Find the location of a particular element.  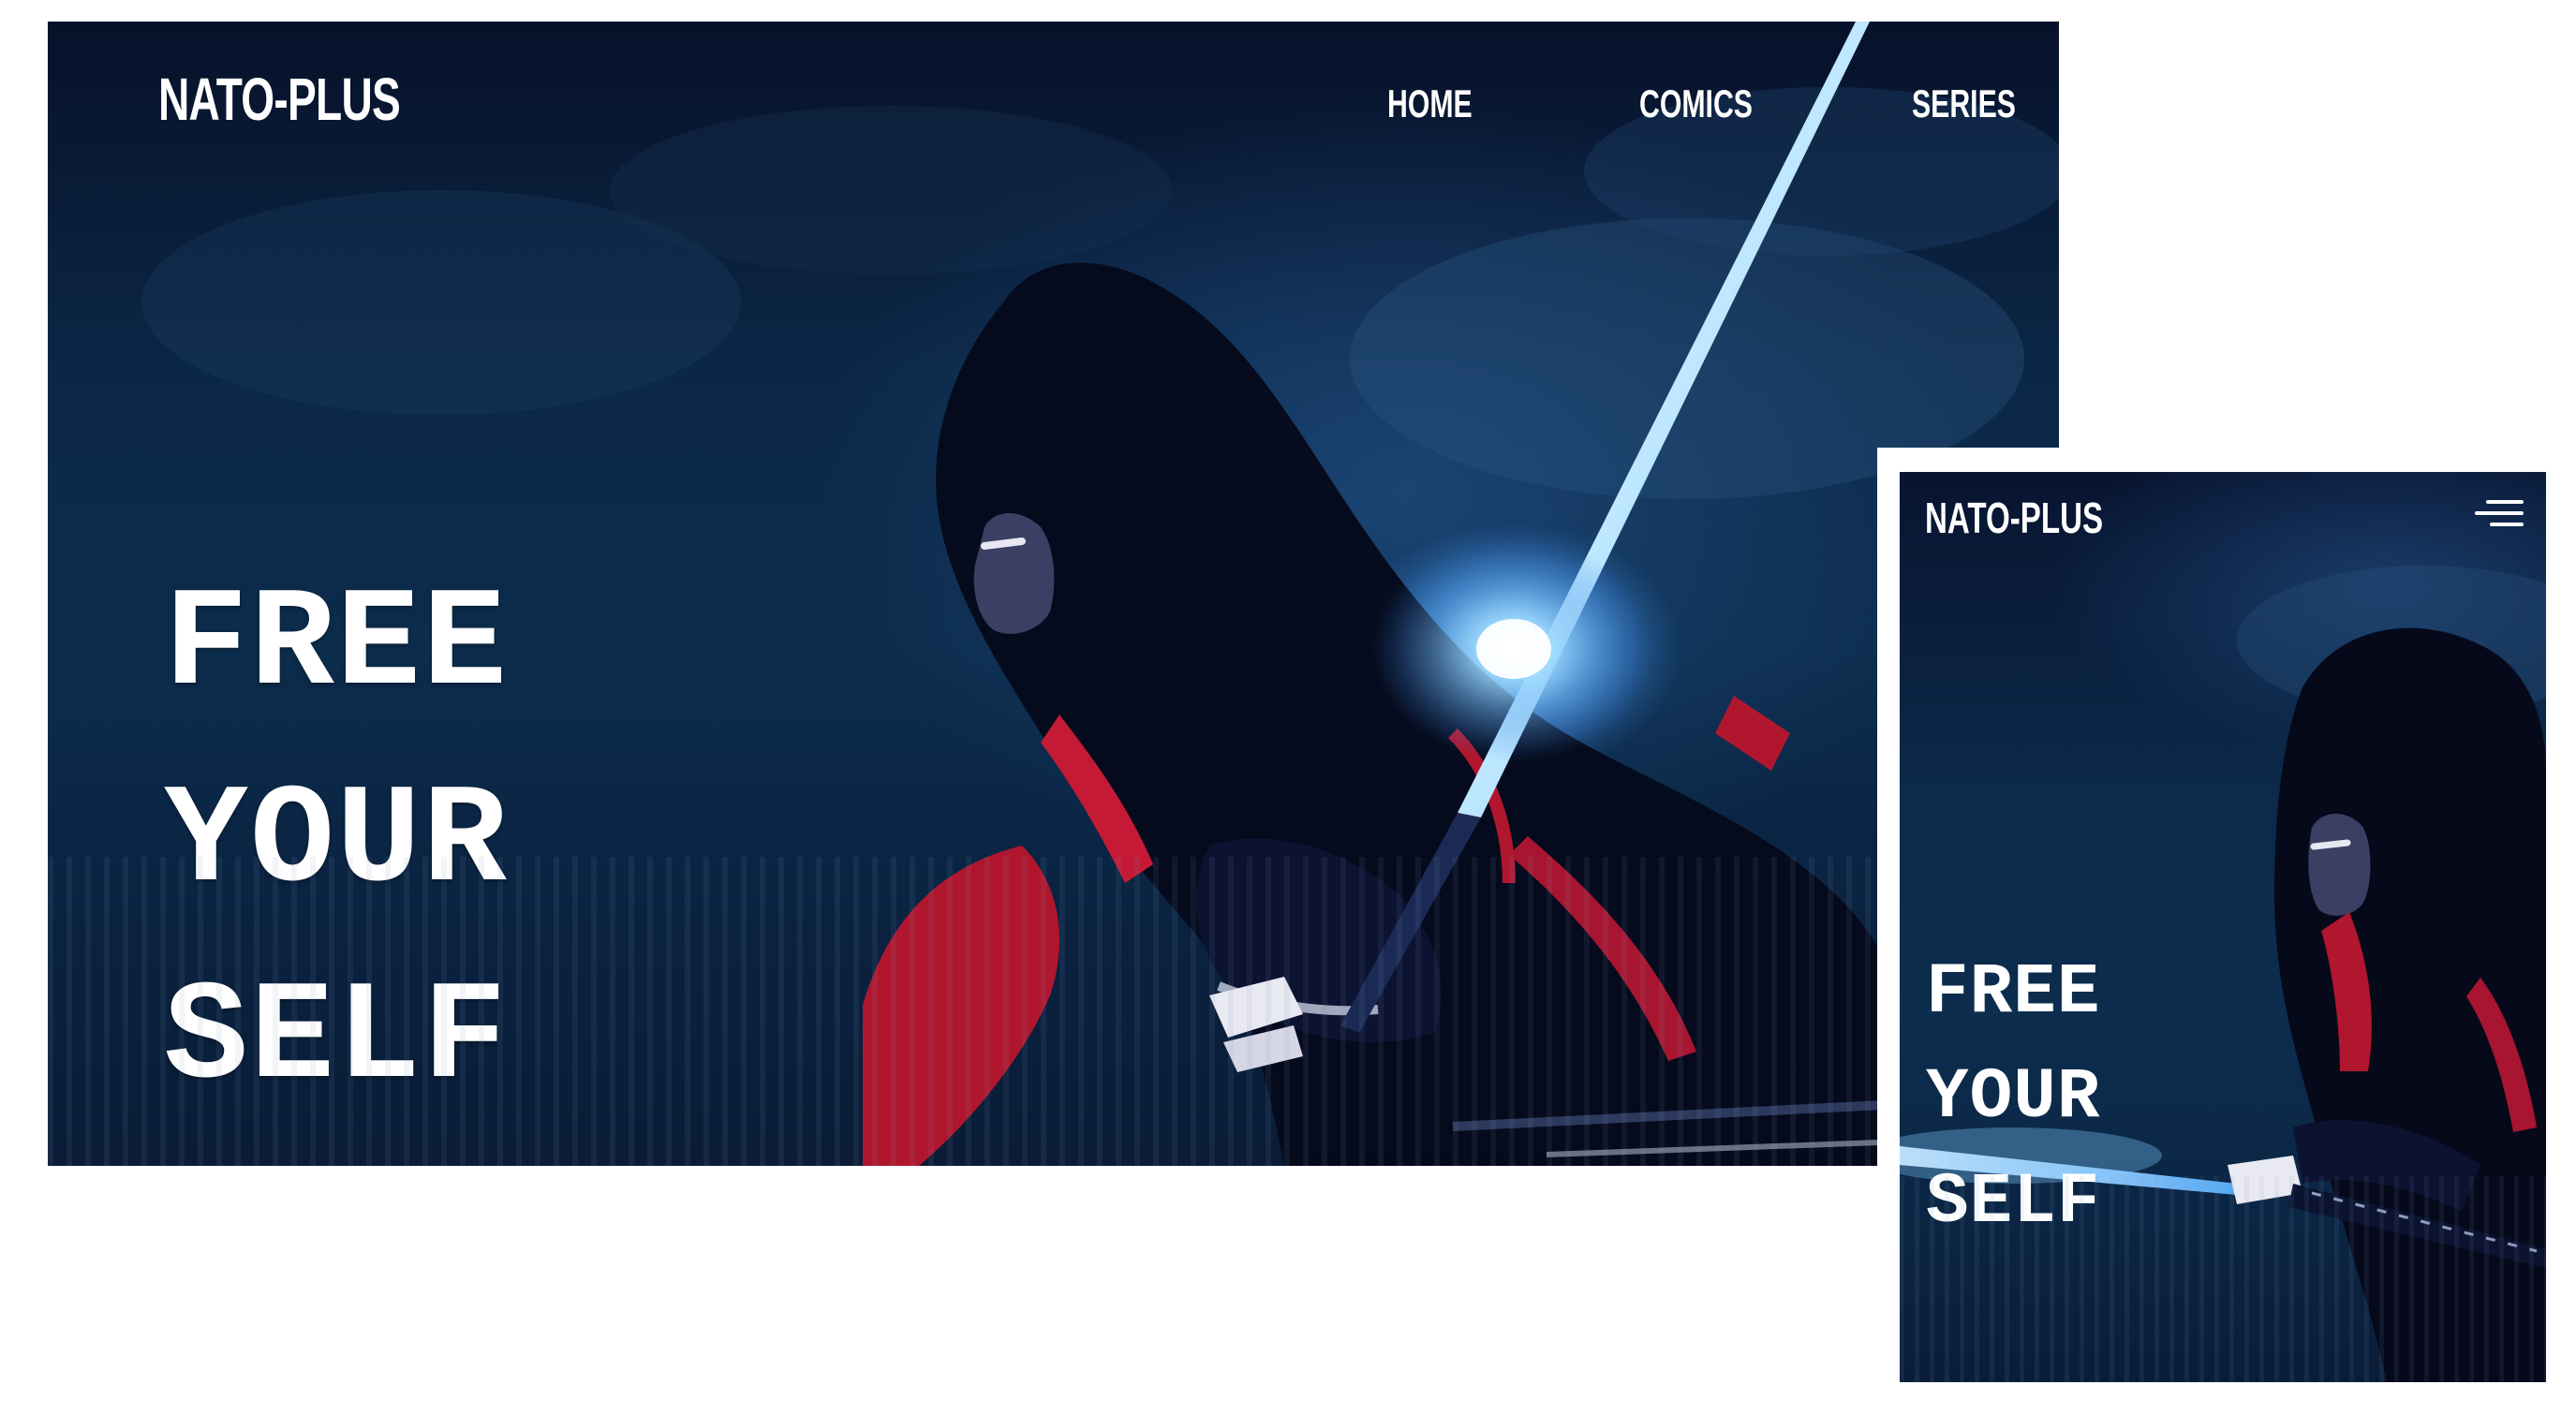

desktop-top-navigation: NATO-PLUS HOME COMICS SERIES is located at coordinates (1053, 92).